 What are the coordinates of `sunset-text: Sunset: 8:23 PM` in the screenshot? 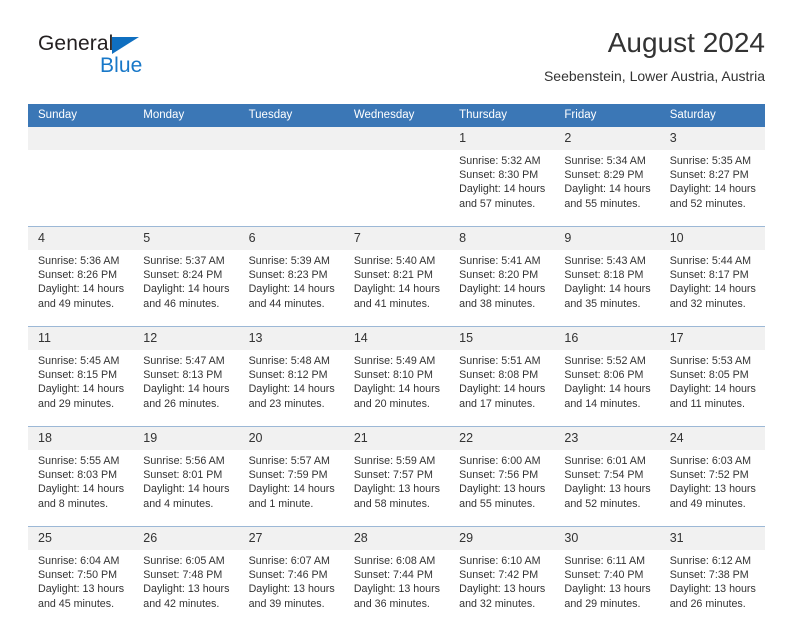 It's located at (288, 275).